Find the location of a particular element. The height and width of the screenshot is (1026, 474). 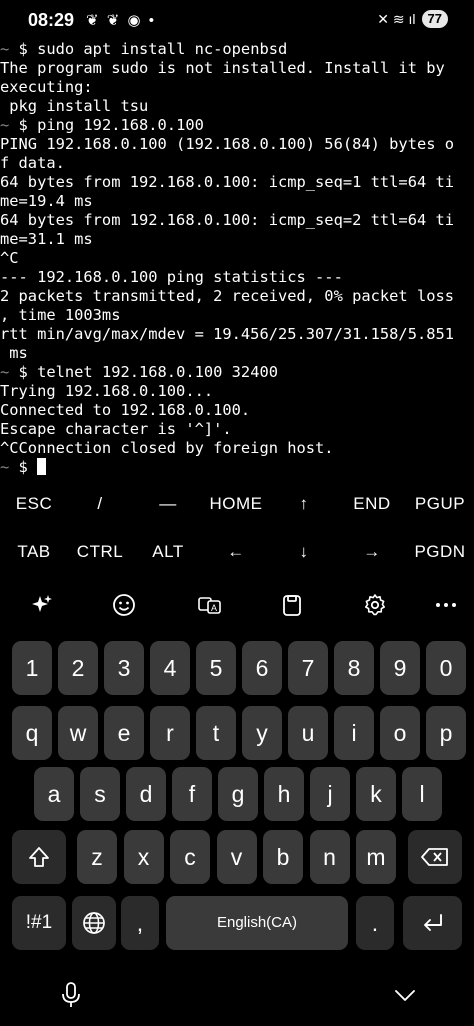

key-x: x is located at coordinates (143, 857).